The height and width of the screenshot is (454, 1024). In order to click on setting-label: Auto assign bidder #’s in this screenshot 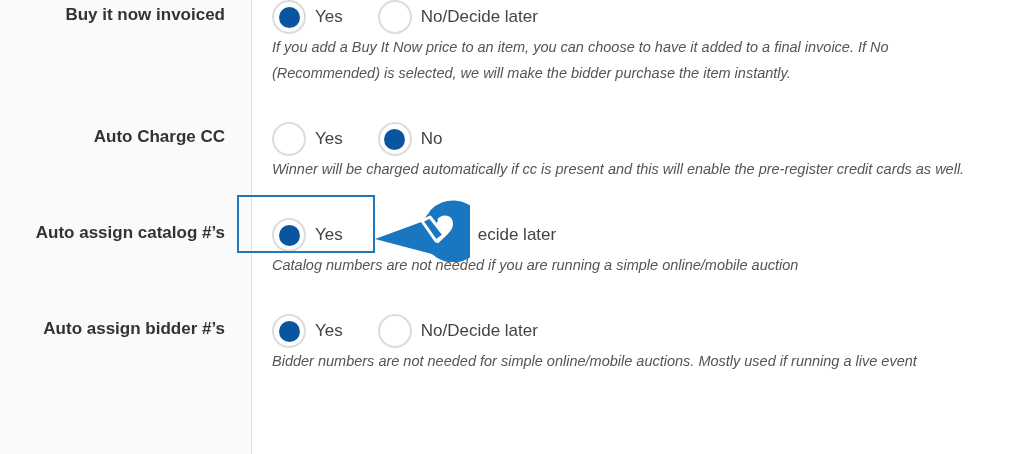, I will do `click(134, 329)`.